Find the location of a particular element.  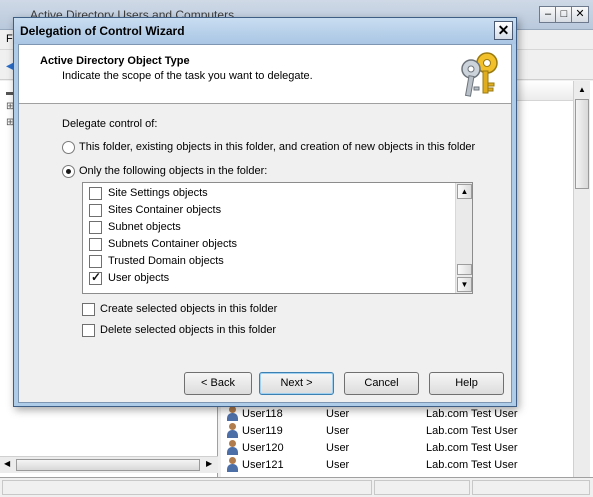

list-item: Subnet objects is located at coordinates (269, 228).